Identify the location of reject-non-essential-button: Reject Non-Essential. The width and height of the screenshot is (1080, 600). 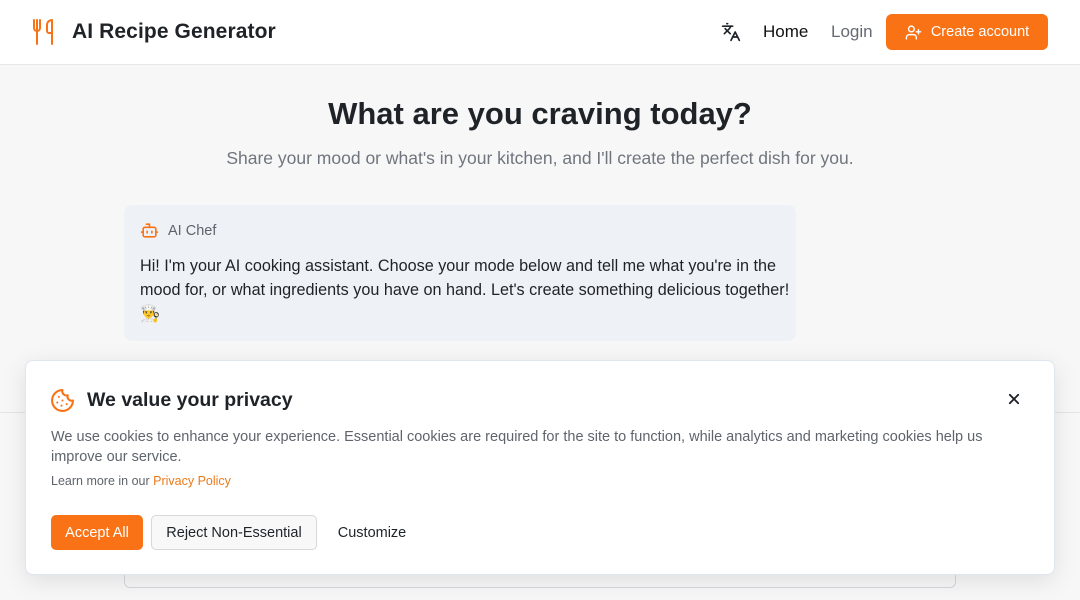
(234, 532).